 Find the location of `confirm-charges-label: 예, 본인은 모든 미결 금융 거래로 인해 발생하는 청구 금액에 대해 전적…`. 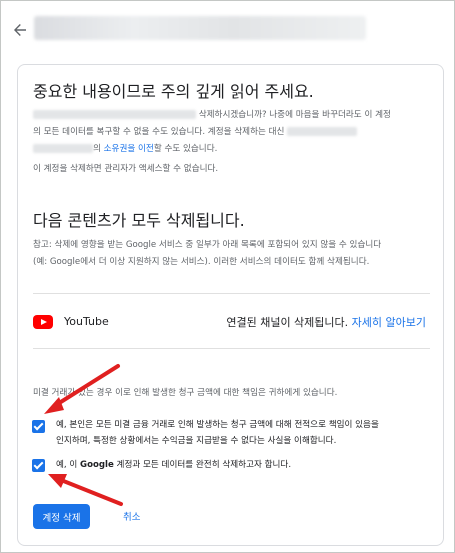

confirm-charges-label: 예, 본인은 모든 미결 금융 거래로 인해 발생하는 청구 금액에 대해 전적… is located at coordinates (217, 433).